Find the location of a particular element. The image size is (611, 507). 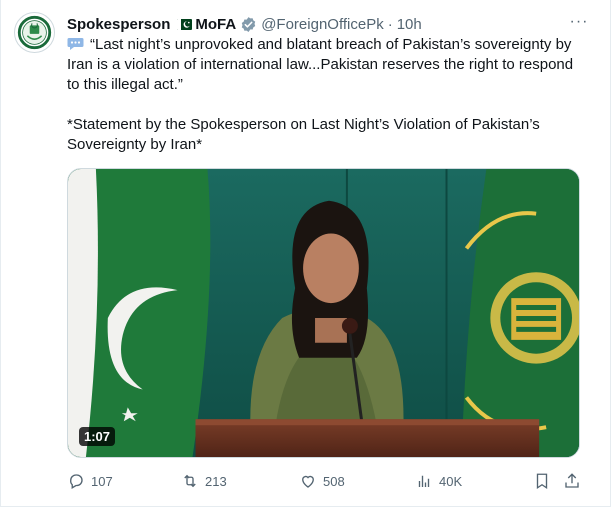

action-bar: 107 213 508 40K is located at coordinates (324, 481).